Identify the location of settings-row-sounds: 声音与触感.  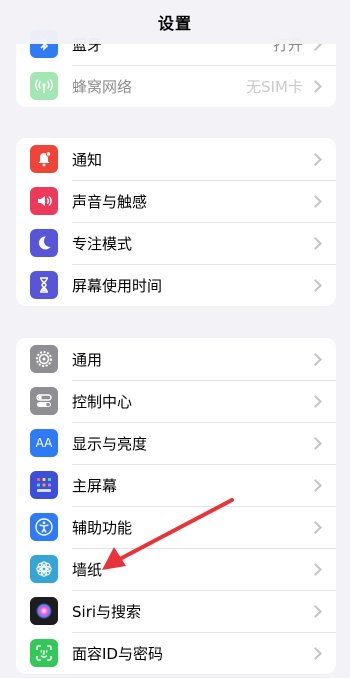
(176, 201).